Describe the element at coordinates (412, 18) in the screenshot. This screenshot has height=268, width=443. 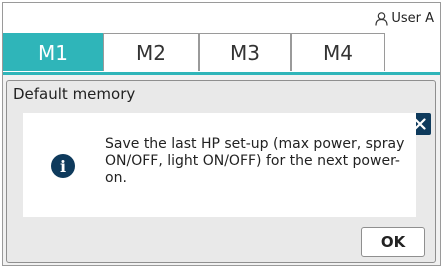
I see `user-name: User A` at that location.